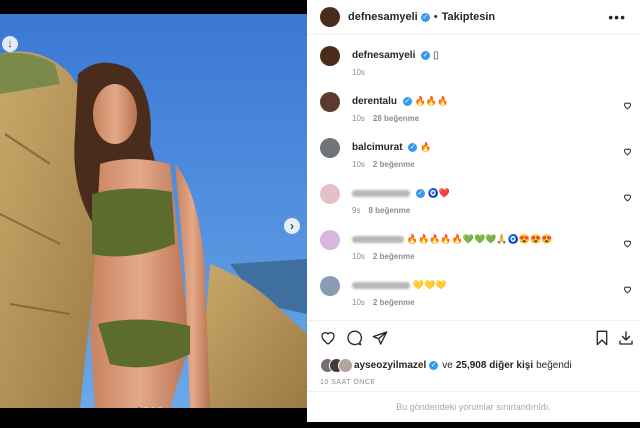 The width and height of the screenshot is (640, 428). I want to click on likes-connector: ve, so click(447, 365).